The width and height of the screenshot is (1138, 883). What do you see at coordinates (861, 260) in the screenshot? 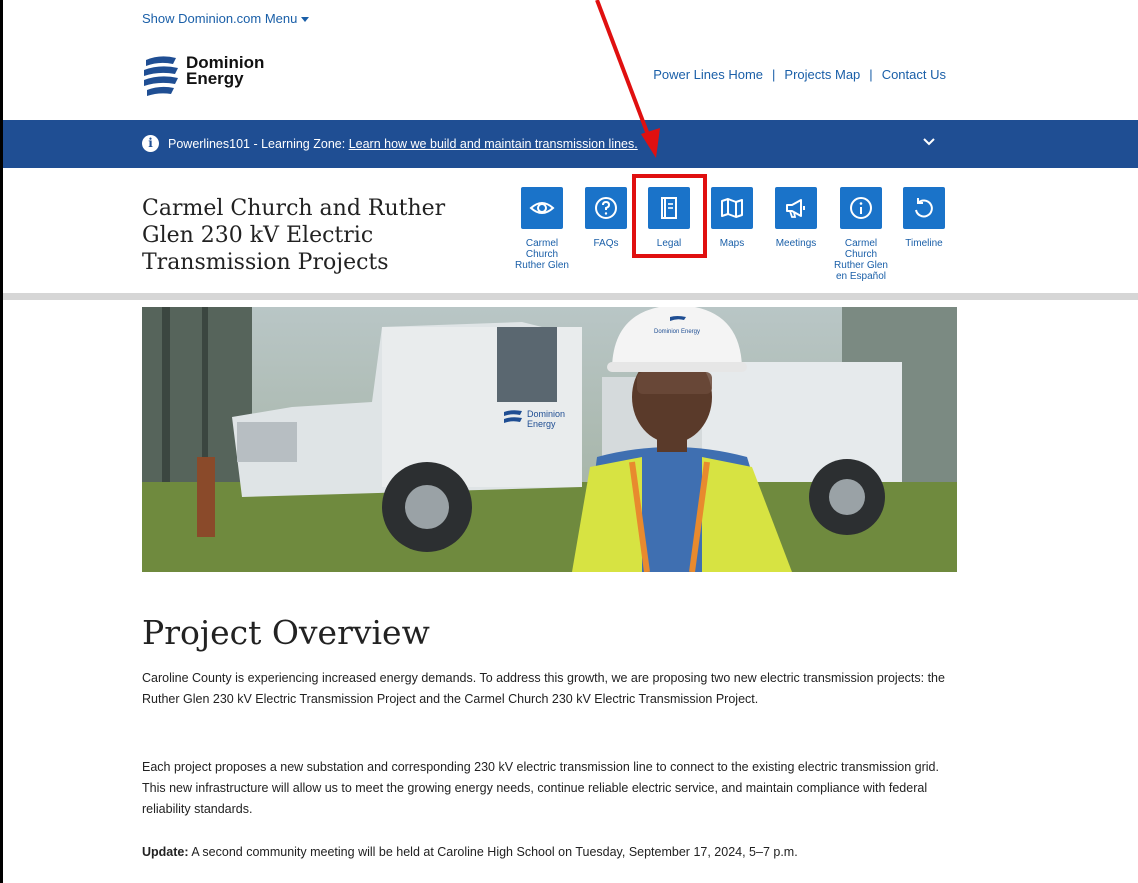
I see `nav-label: Carmel Church Ruther Glen en Español` at bounding box center [861, 260].